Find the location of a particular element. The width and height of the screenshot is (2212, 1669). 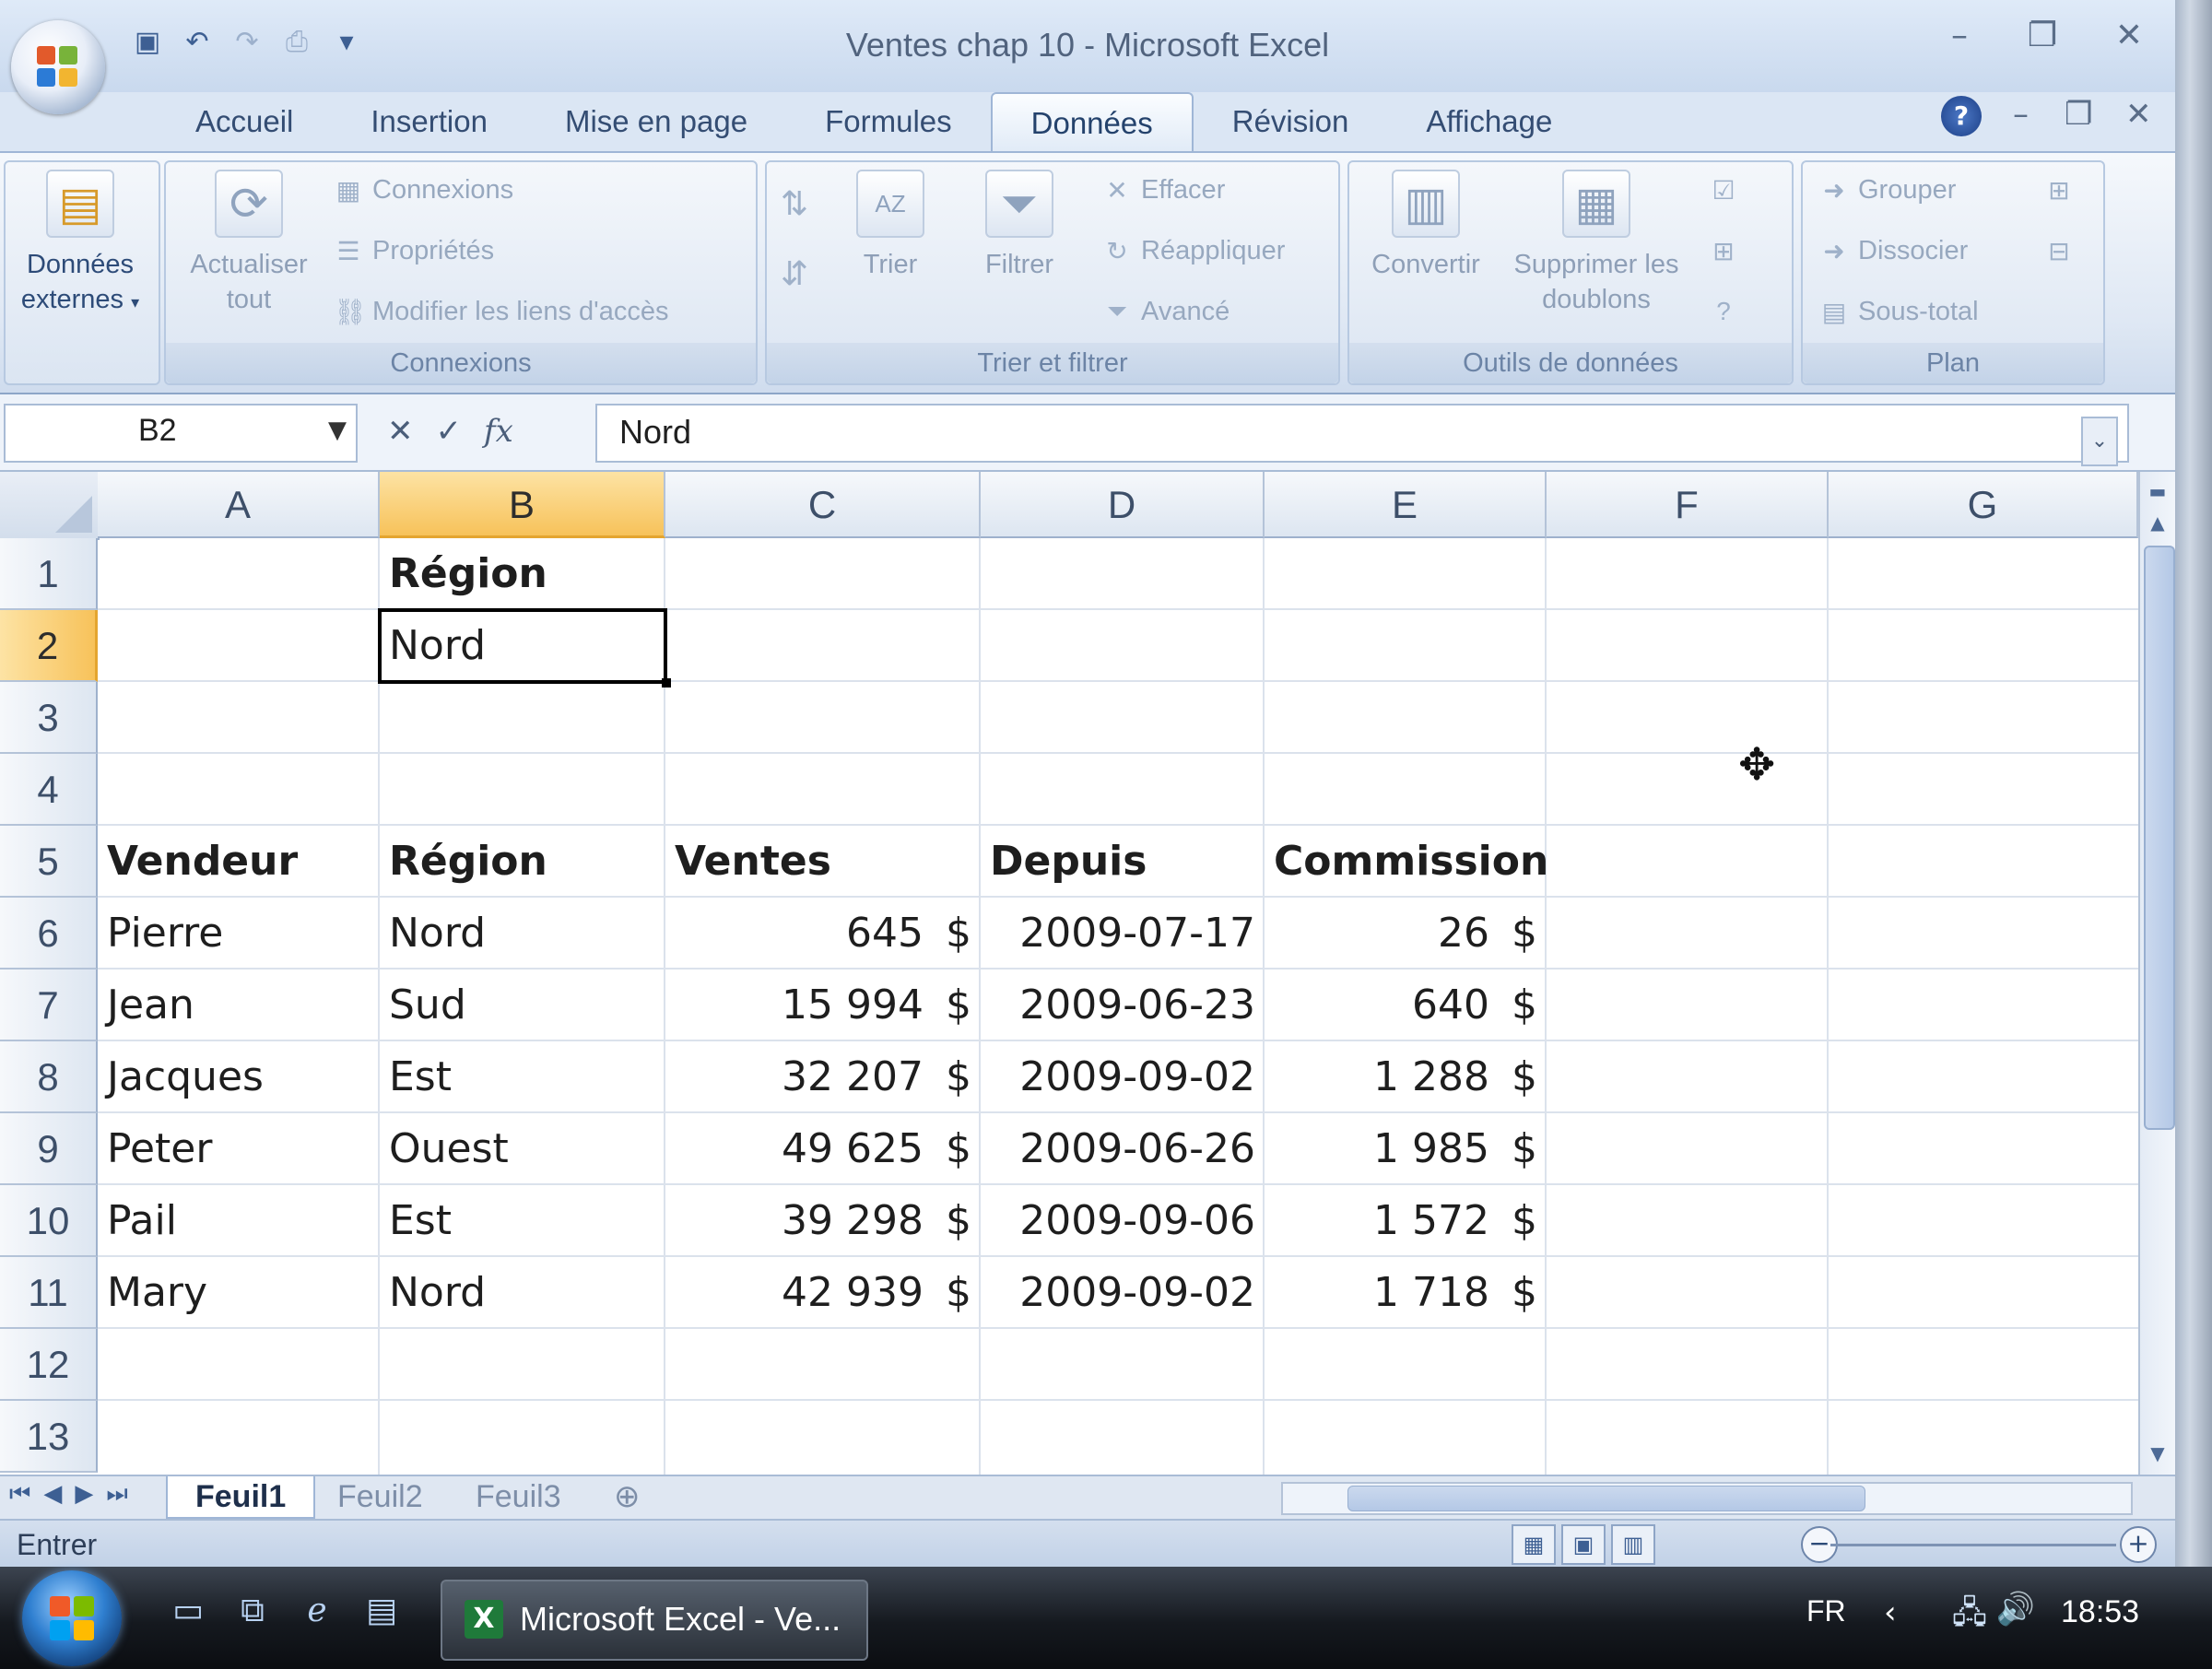

horizontal-scroll-thumb is located at coordinates (1606, 1498).